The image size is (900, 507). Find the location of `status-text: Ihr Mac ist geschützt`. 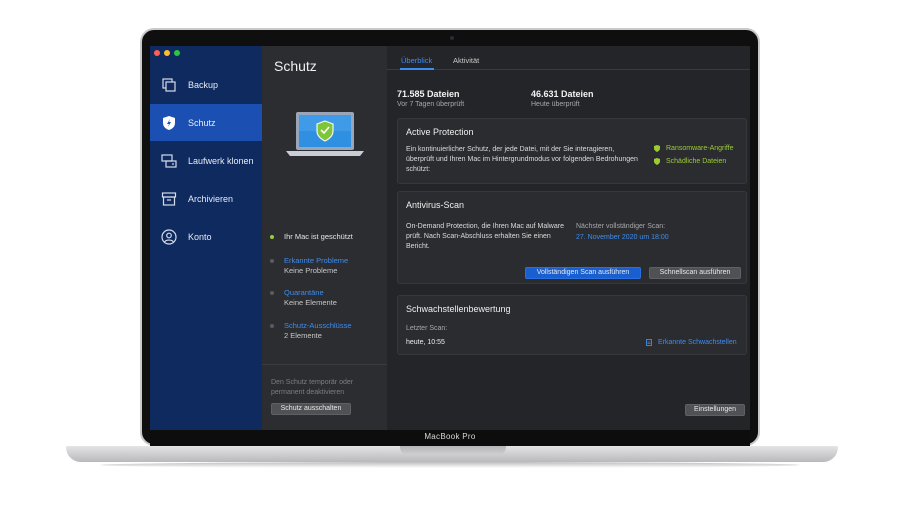

status-text: Ihr Mac ist geschützt is located at coordinates (318, 236).